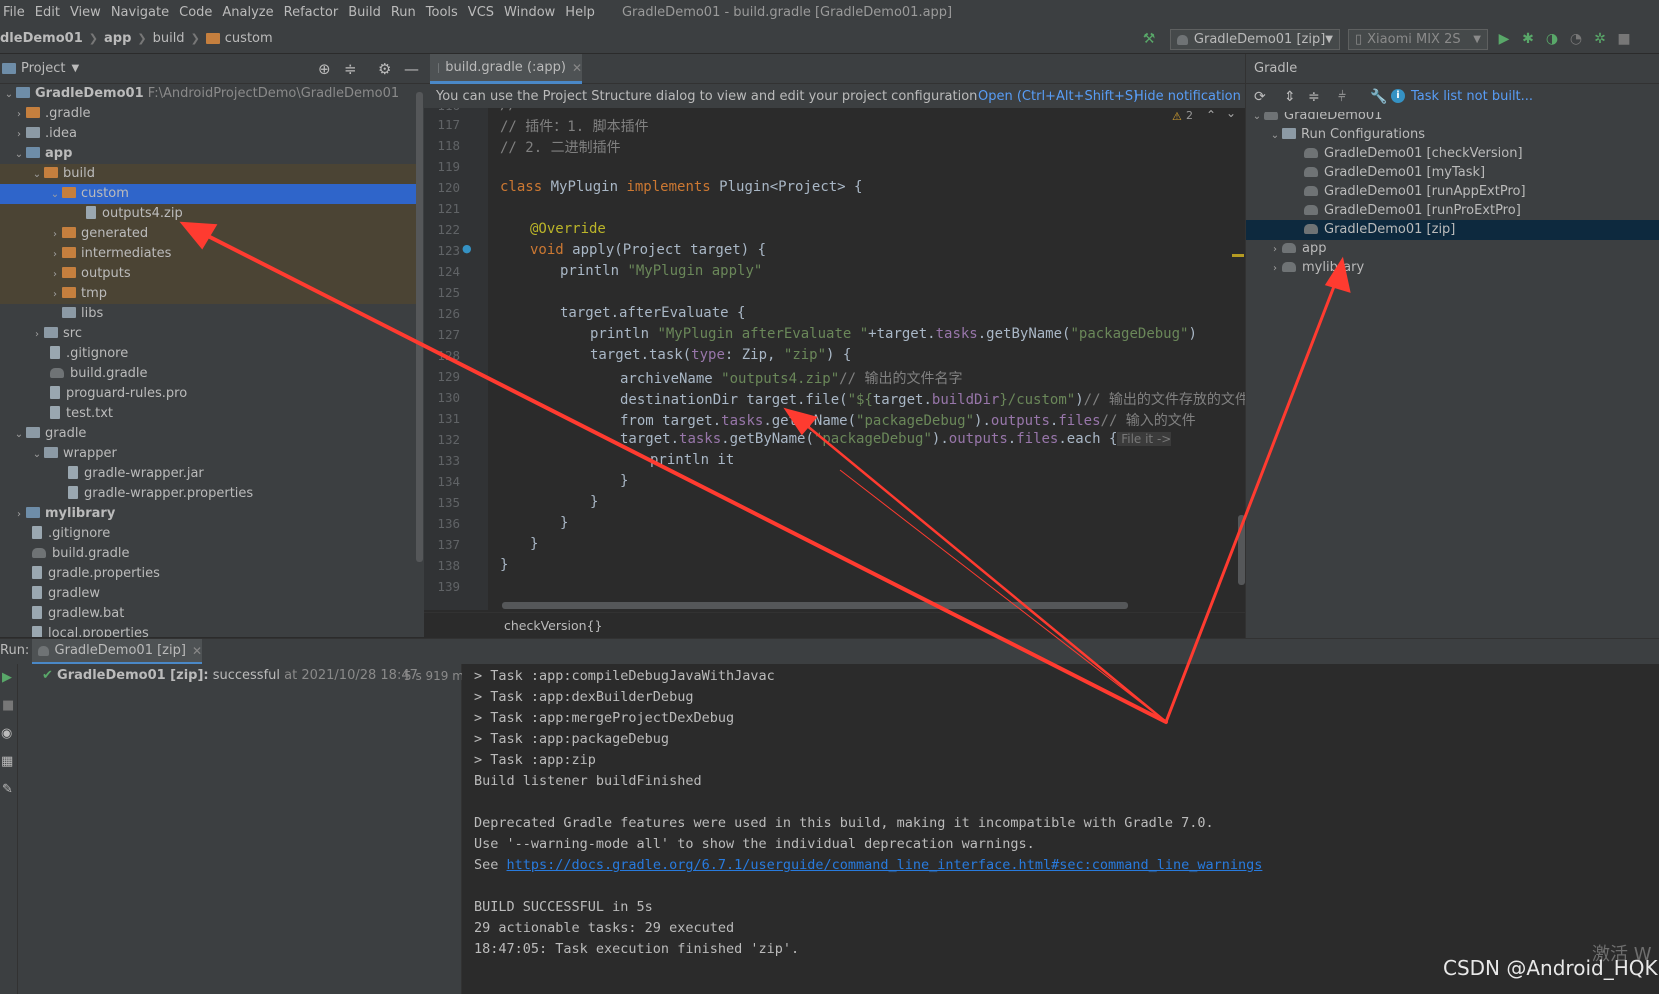 Image resolution: width=1659 pixels, height=994 pixels. What do you see at coordinates (506, 69) in the screenshot?
I see `tab-build-gradle-app: build.gradle (:app) ✕` at bounding box center [506, 69].